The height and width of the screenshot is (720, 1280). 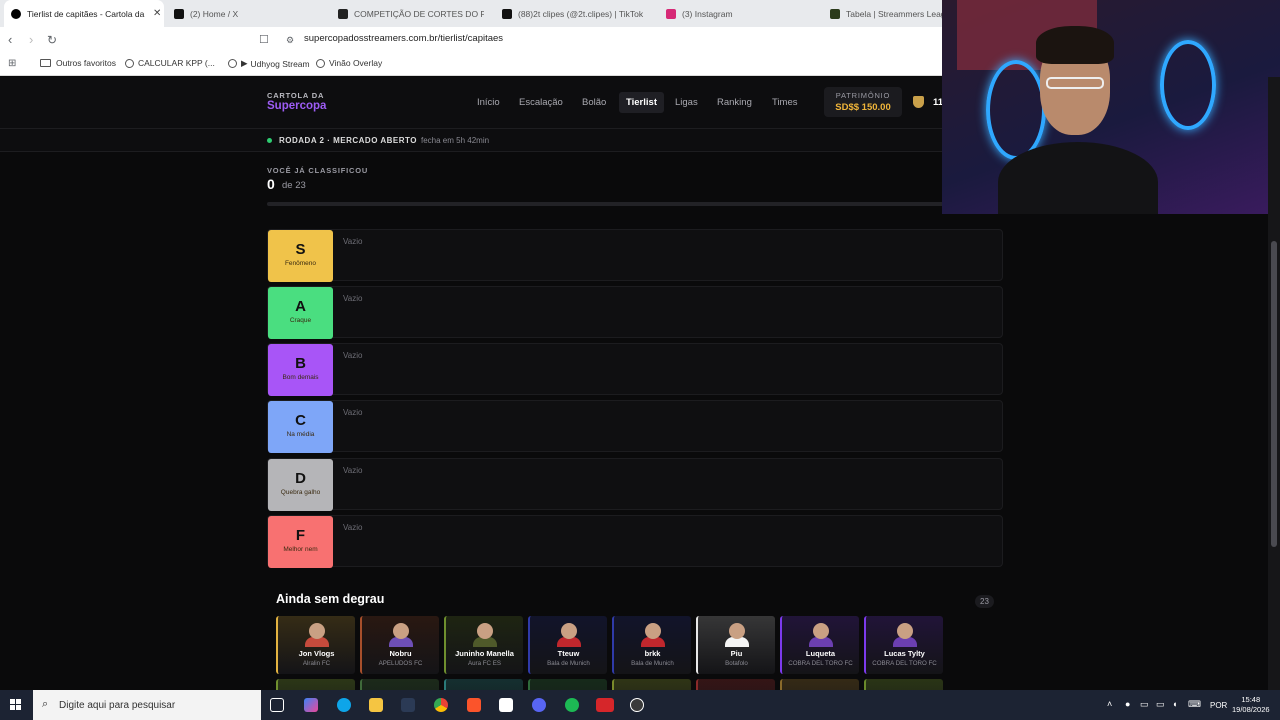 What do you see at coordinates (637, 705) in the screenshot?
I see `obs-icon` at bounding box center [637, 705].